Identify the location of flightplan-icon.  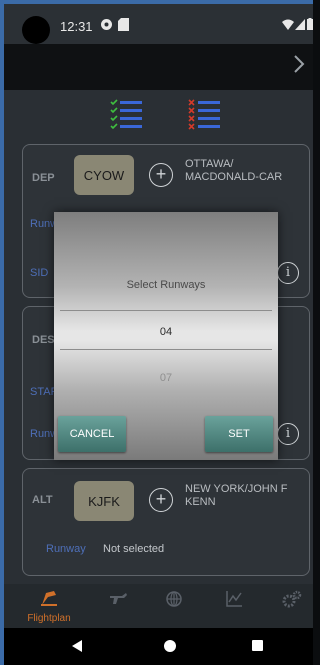
(49, 600).